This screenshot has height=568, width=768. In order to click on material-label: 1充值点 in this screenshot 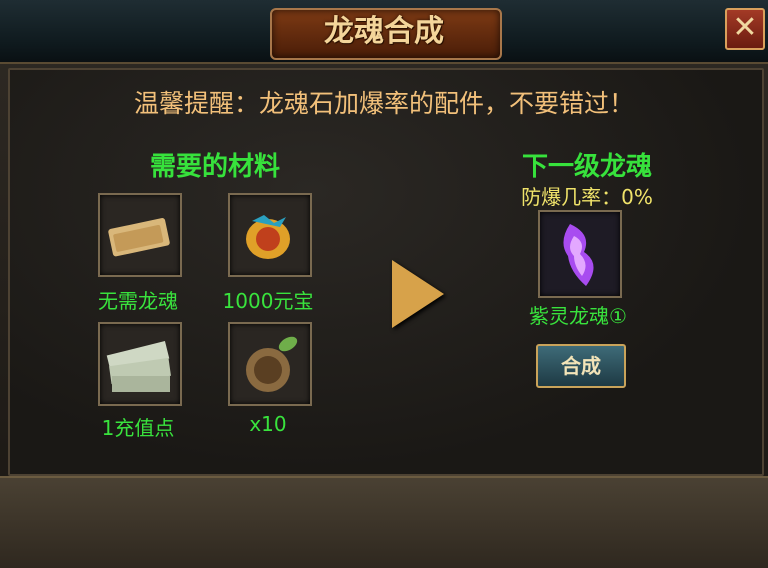, I will do `click(138, 428)`.